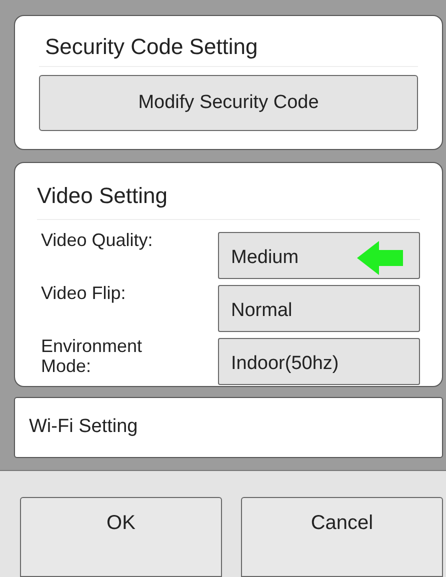 This screenshot has height=577, width=446. I want to click on dialog-button: Cancel, so click(342, 537).